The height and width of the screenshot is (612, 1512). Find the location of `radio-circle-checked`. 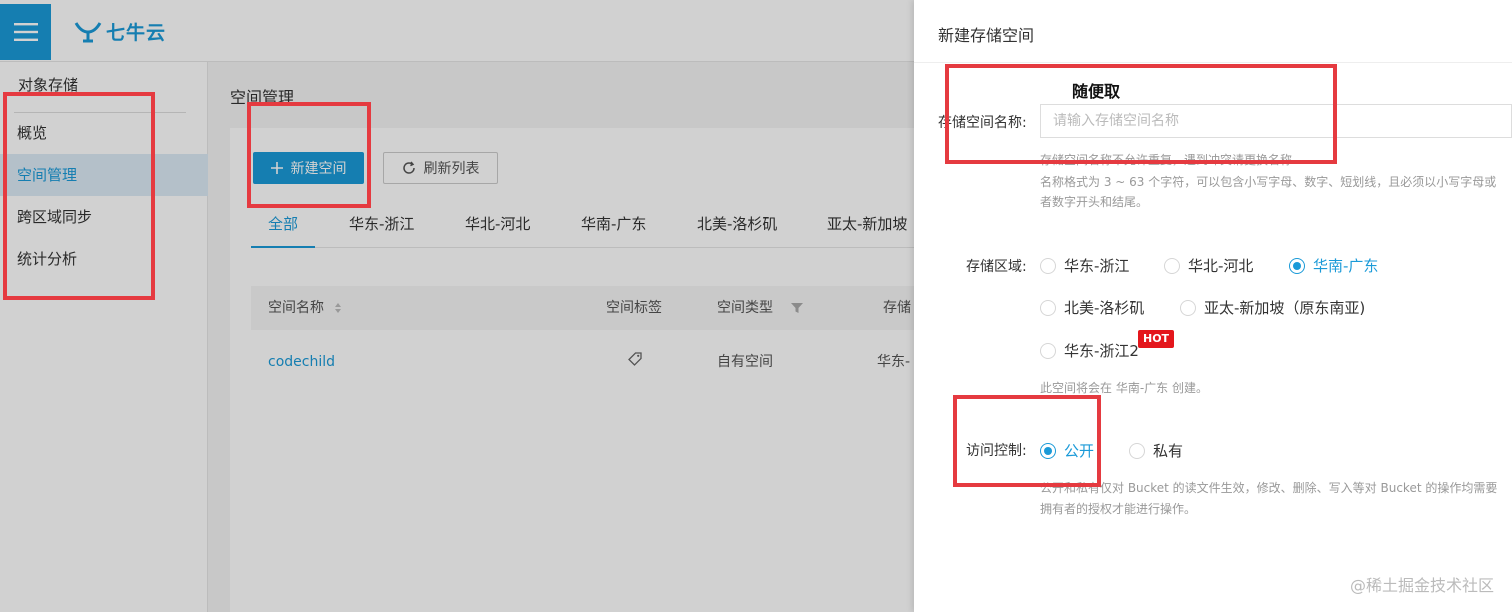

radio-circle-checked is located at coordinates (1297, 265).